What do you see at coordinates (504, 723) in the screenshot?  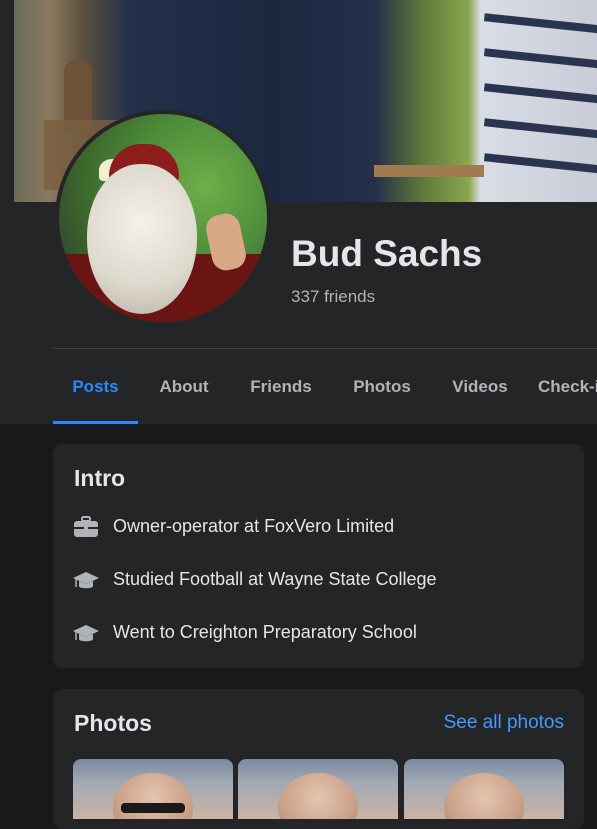 I see `see-all-photos-link: See all photos` at bounding box center [504, 723].